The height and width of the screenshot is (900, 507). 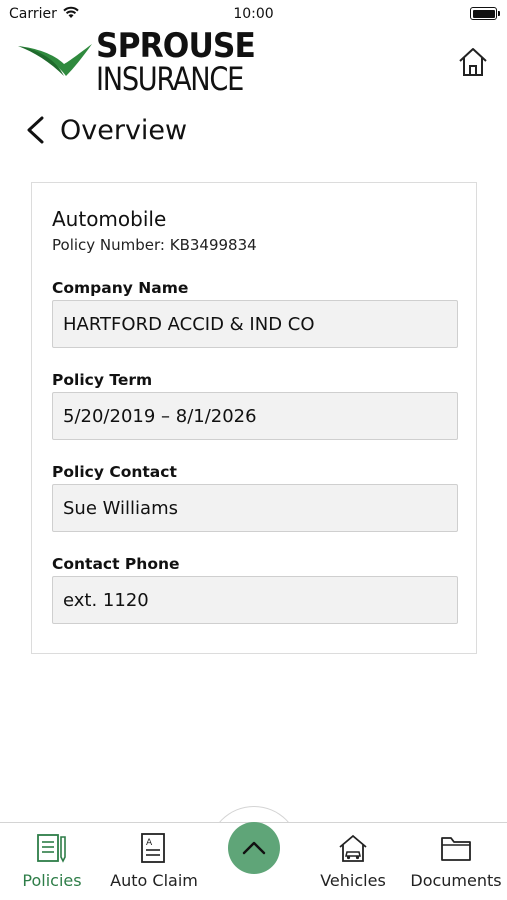 What do you see at coordinates (116, 564) in the screenshot?
I see `contact-phone-label: Contact Phone` at bounding box center [116, 564].